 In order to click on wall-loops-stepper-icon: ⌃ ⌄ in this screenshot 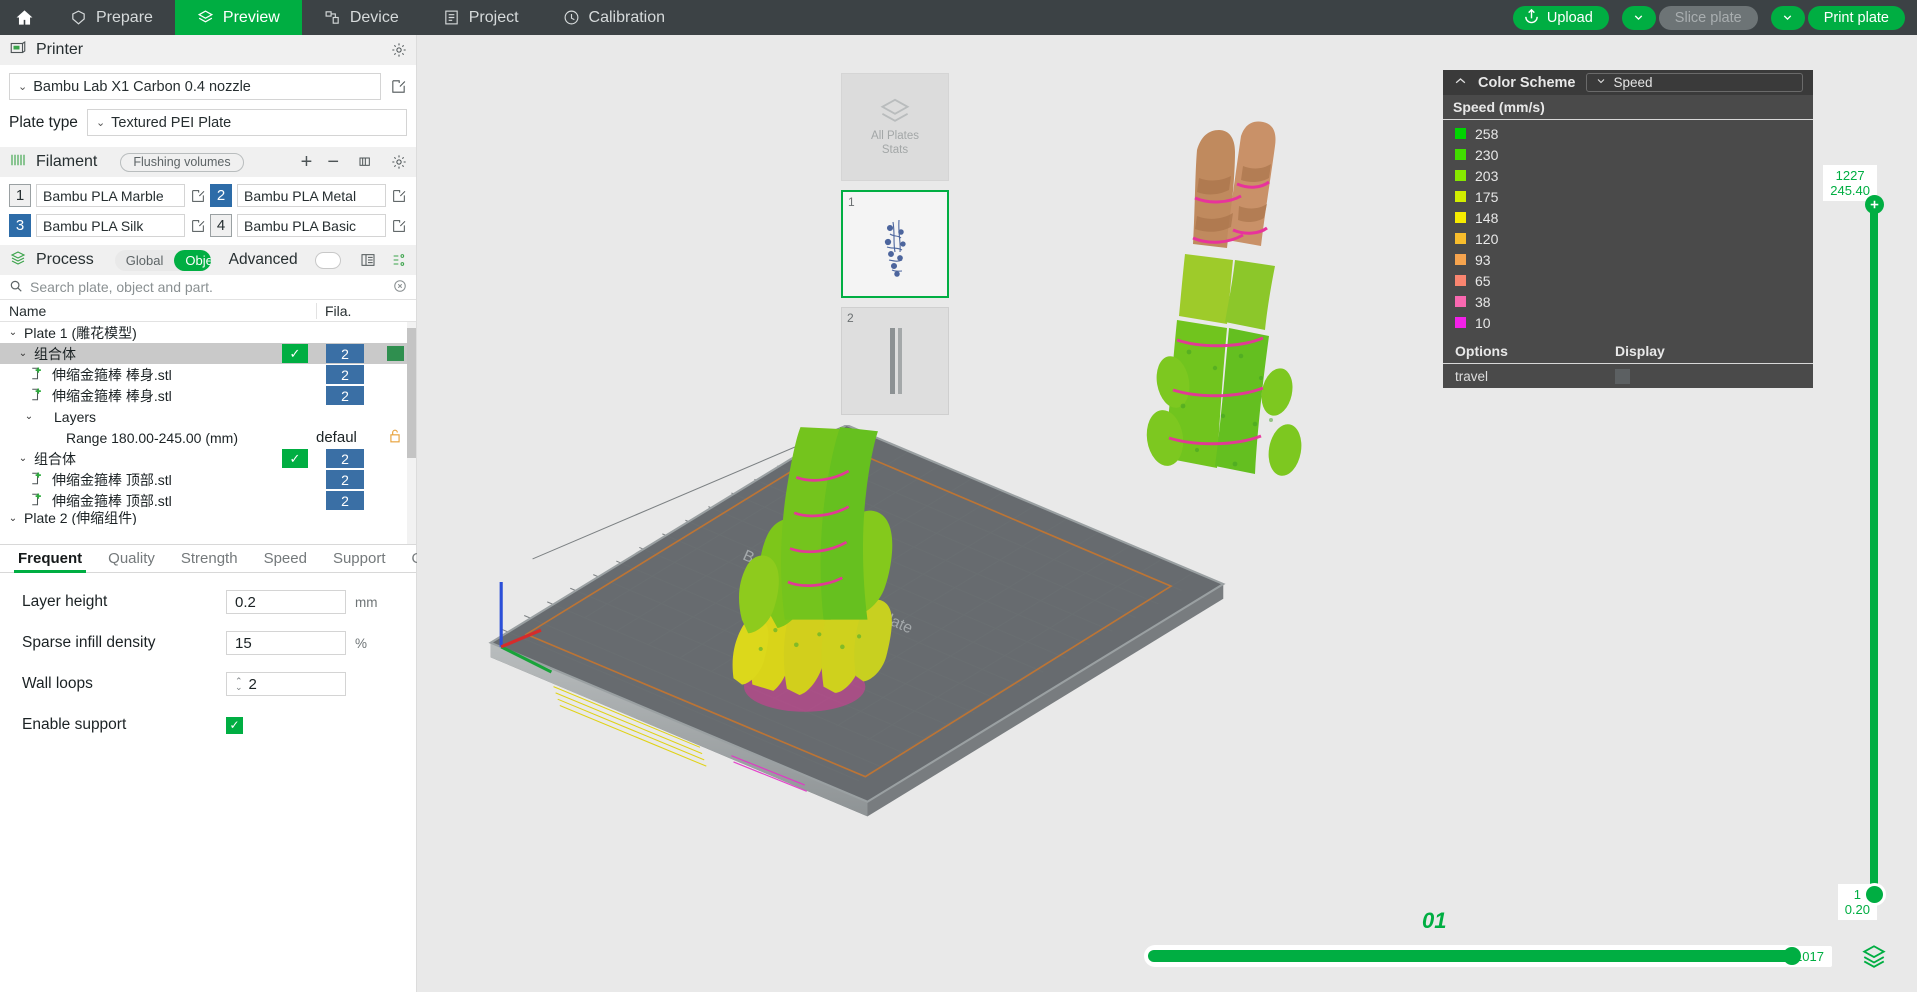, I will do `click(239, 684)`.